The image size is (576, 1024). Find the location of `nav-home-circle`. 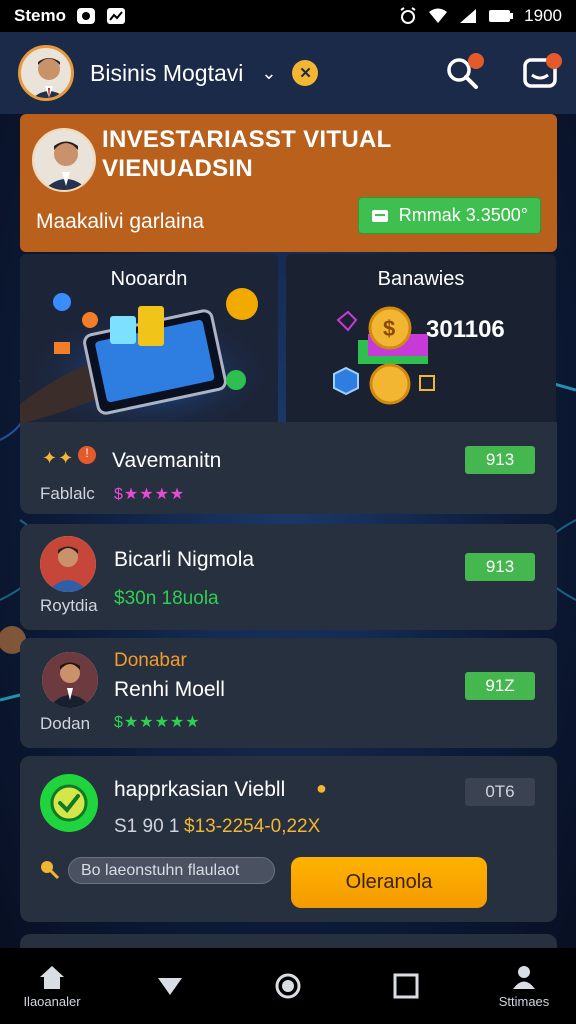

nav-home-circle is located at coordinates (288, 986).